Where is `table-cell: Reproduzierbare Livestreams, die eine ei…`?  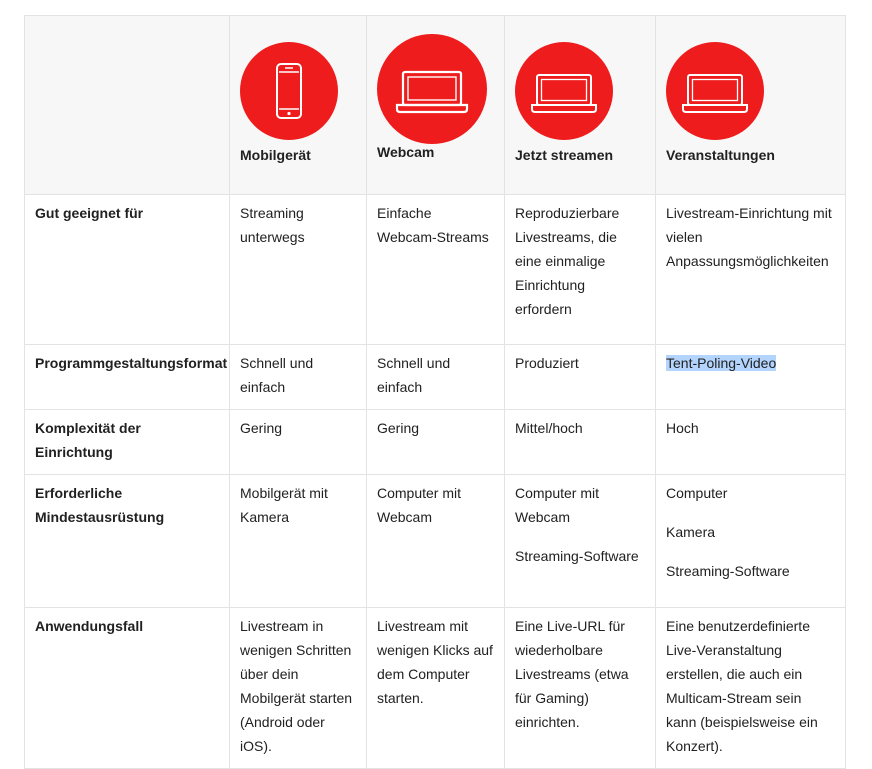
table-cell: Reproduzierbare Livestreams, die eine ei… is located at coordinates (580, 269).